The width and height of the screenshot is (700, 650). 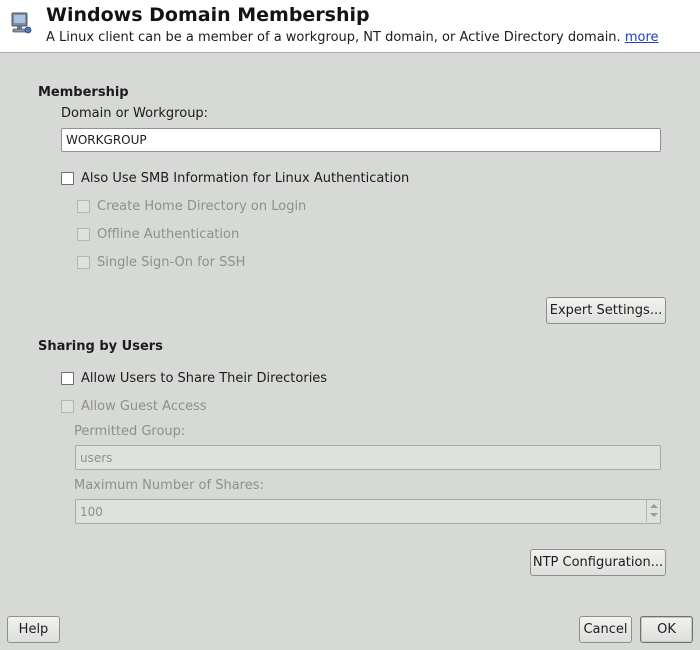 What do you see at coordinates (100, 346) in the screenshot?
I see `sharing-section-title: Sharing by Users` at bounding box center [100, 346].